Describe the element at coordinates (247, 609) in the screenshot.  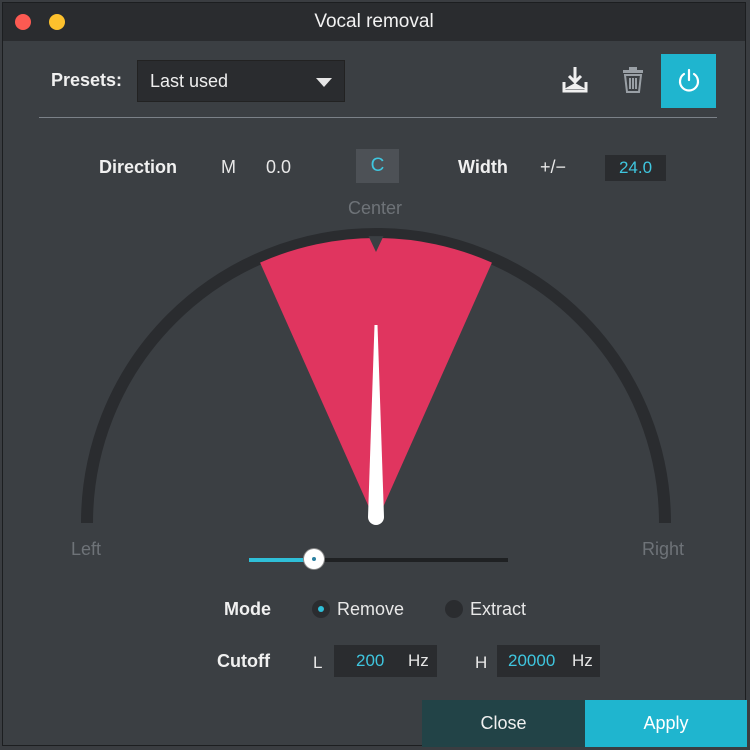
I see `mode-label: Mode` at that location.